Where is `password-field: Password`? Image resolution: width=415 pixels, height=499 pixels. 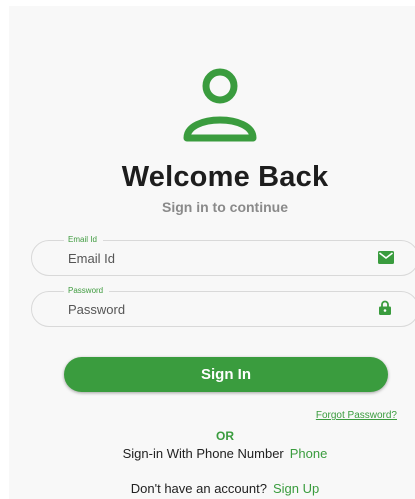
password-field: Password is located at coordinates (223, 306).